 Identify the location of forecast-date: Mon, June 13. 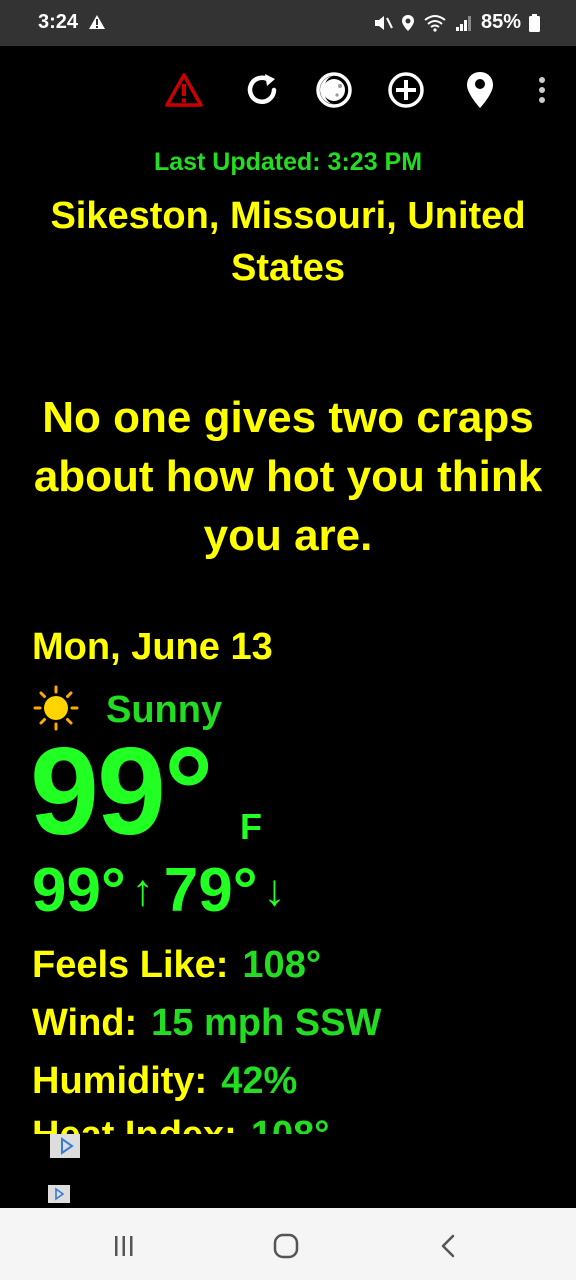
(152, 647).